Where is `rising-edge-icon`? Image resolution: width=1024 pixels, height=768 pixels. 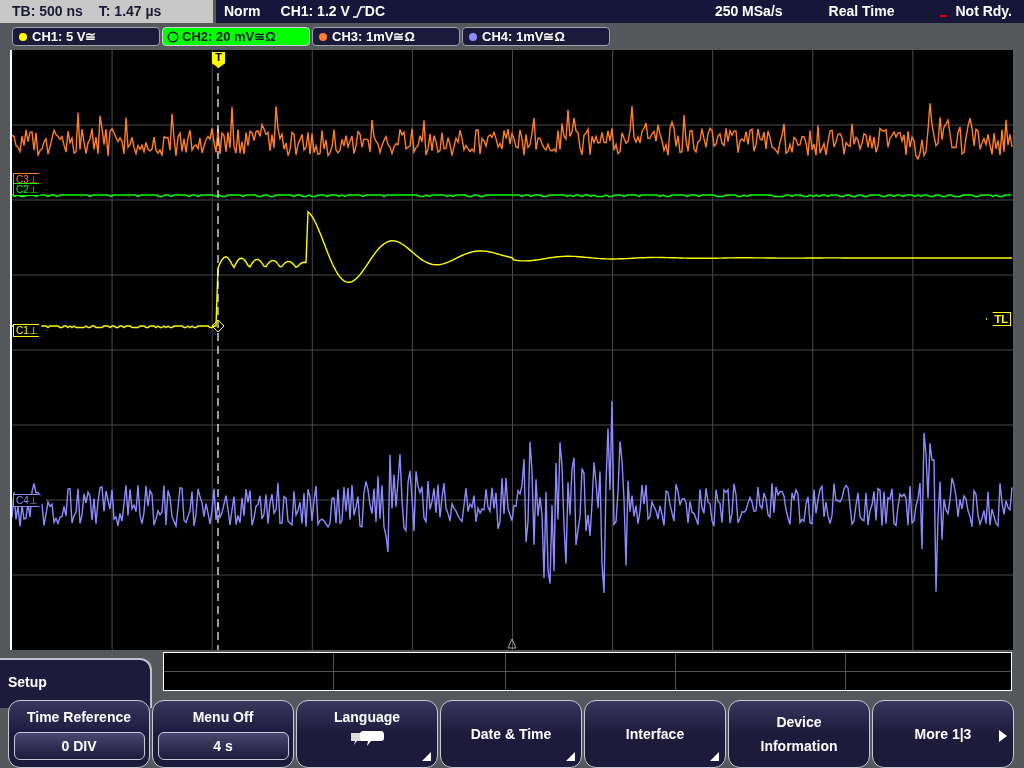
rising-edge-icon is located at coordinates (358, 11).